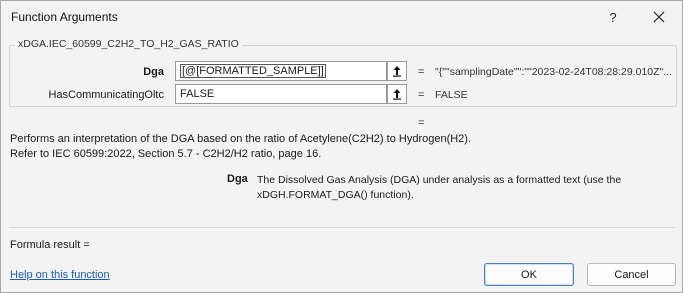  I want to click on close-icon, so click(659, 17).